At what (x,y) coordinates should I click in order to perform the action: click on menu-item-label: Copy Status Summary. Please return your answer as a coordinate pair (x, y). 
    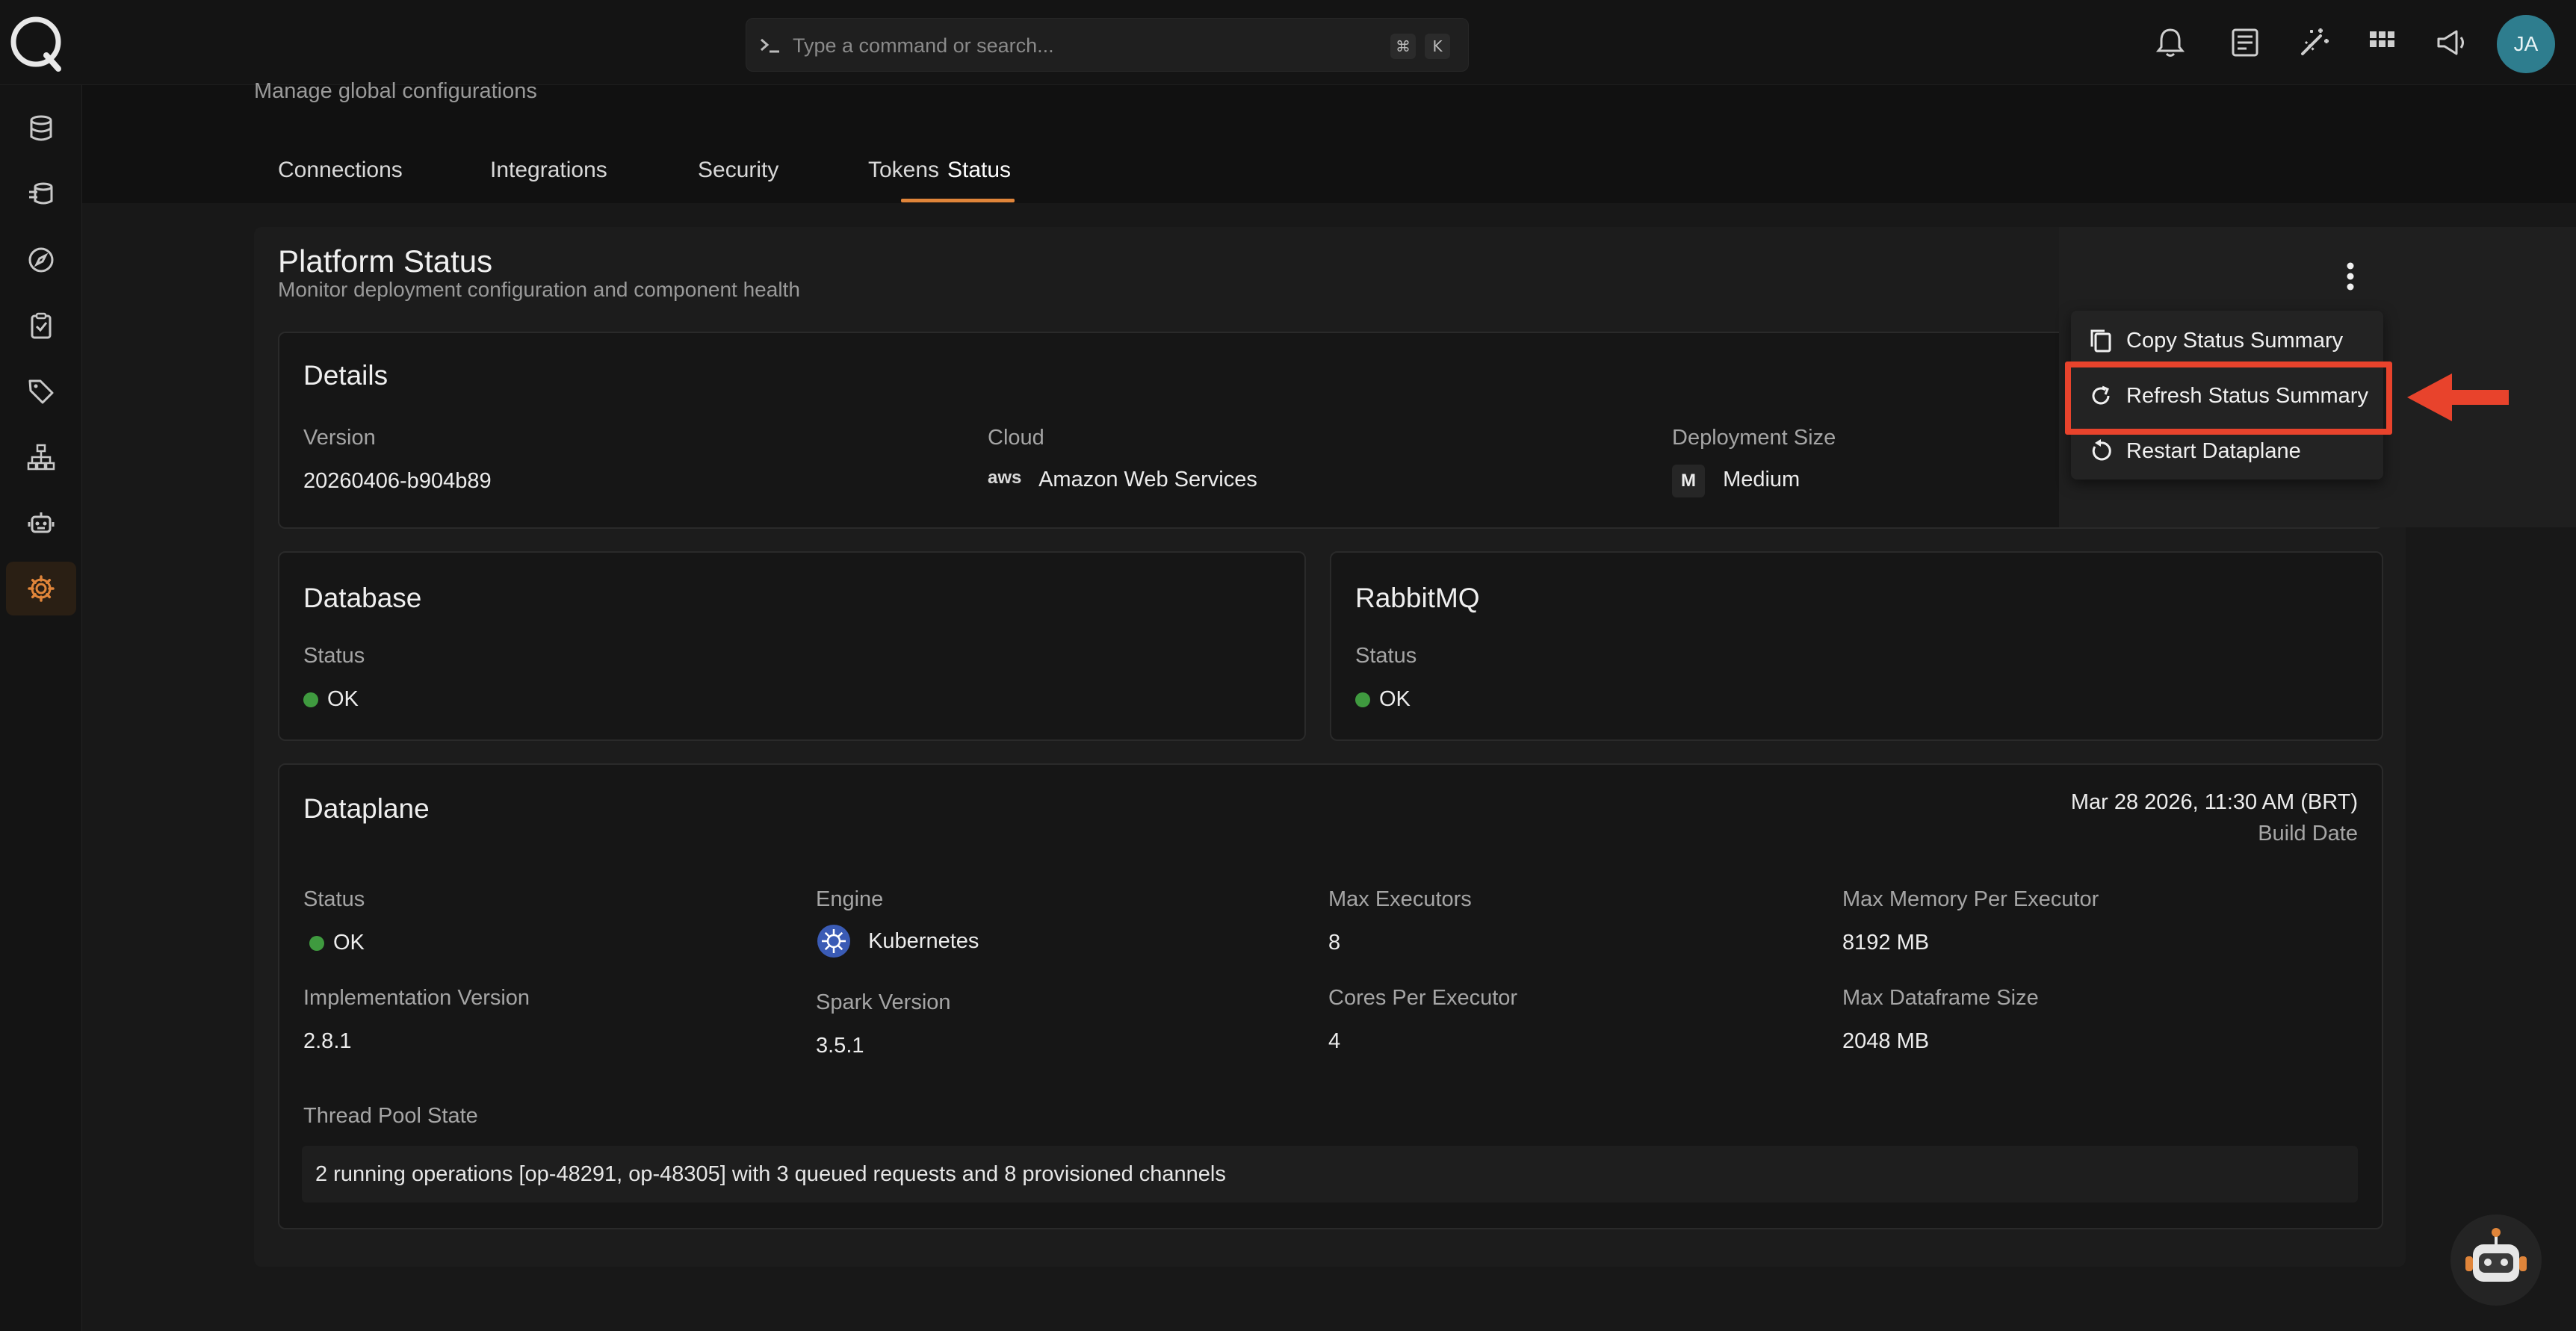
    Looking at the image, I should click on (2235, 341).